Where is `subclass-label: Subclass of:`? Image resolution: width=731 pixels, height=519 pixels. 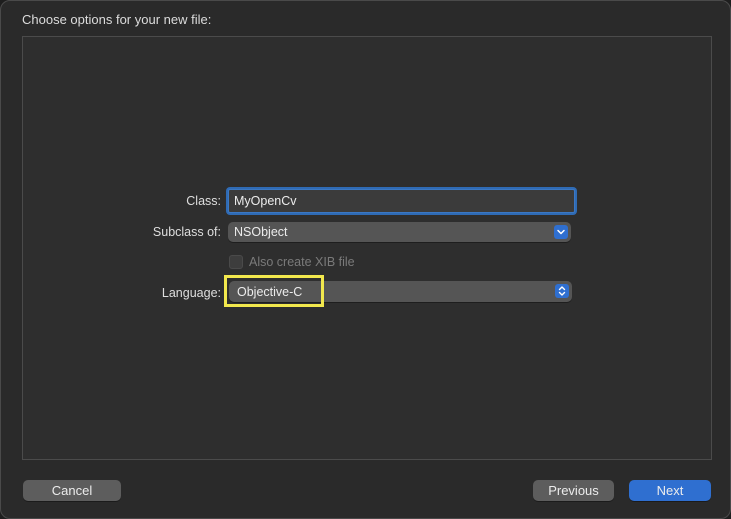
subclass-label: Subclass of: is located at coordinates (186, 232).